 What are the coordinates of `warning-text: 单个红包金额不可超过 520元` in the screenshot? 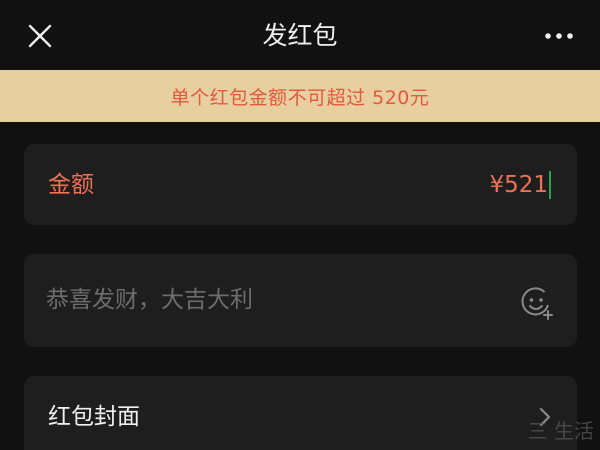 It's located at (300, 97).